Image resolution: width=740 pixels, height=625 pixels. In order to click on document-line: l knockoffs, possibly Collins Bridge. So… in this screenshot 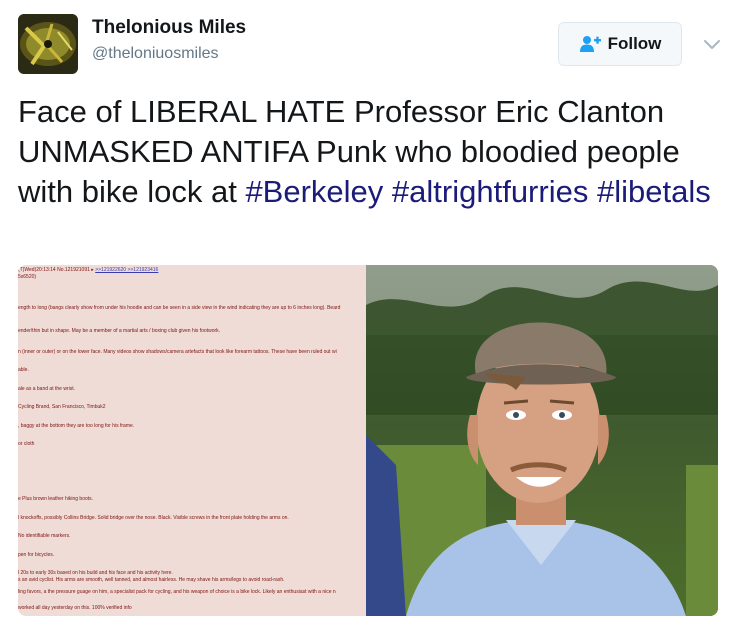, I will do `click(153, 518)`.